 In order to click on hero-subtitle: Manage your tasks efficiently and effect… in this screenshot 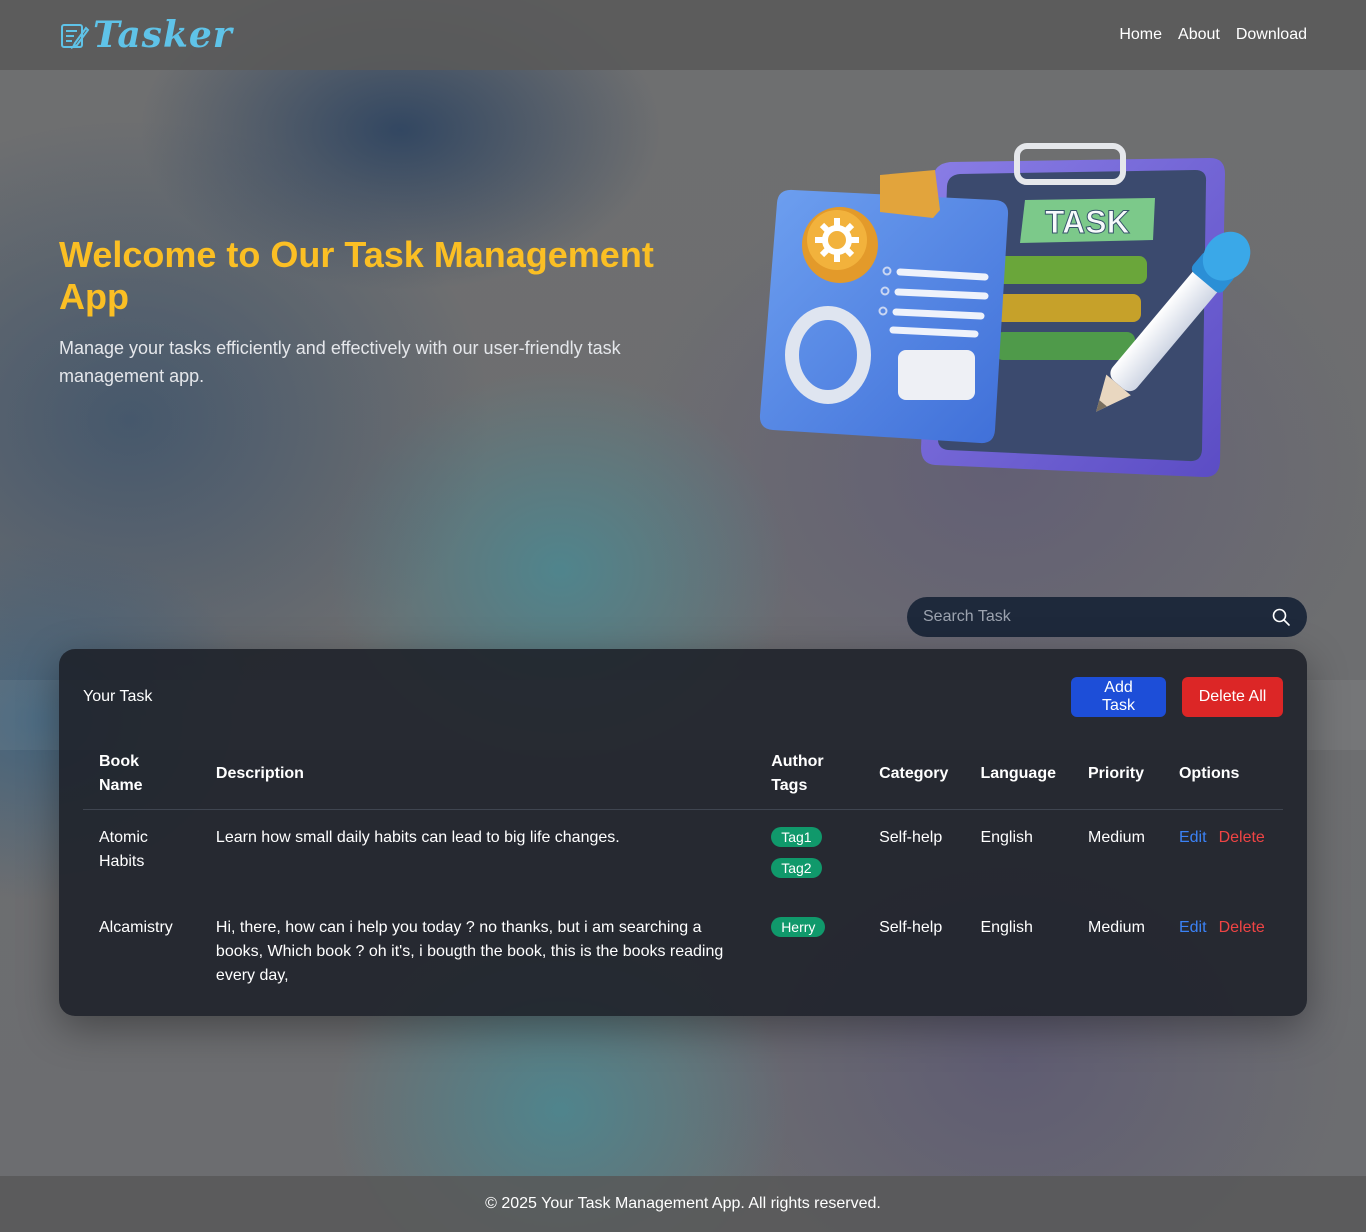, I will do `click(340, 362)`.